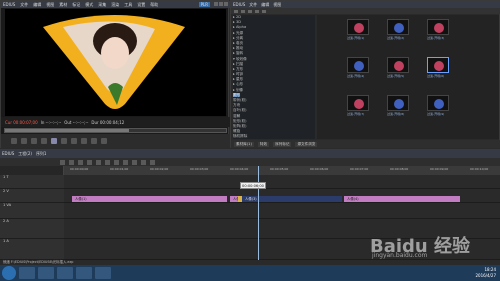 This screenshot has width=500, height=281. I want to click on menu-item: 视图, so click(50, 5).